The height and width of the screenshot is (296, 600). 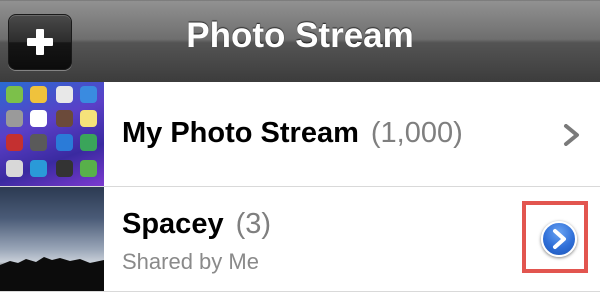 I want to click on detail-disclosure-button, so click(x=559, y=239).